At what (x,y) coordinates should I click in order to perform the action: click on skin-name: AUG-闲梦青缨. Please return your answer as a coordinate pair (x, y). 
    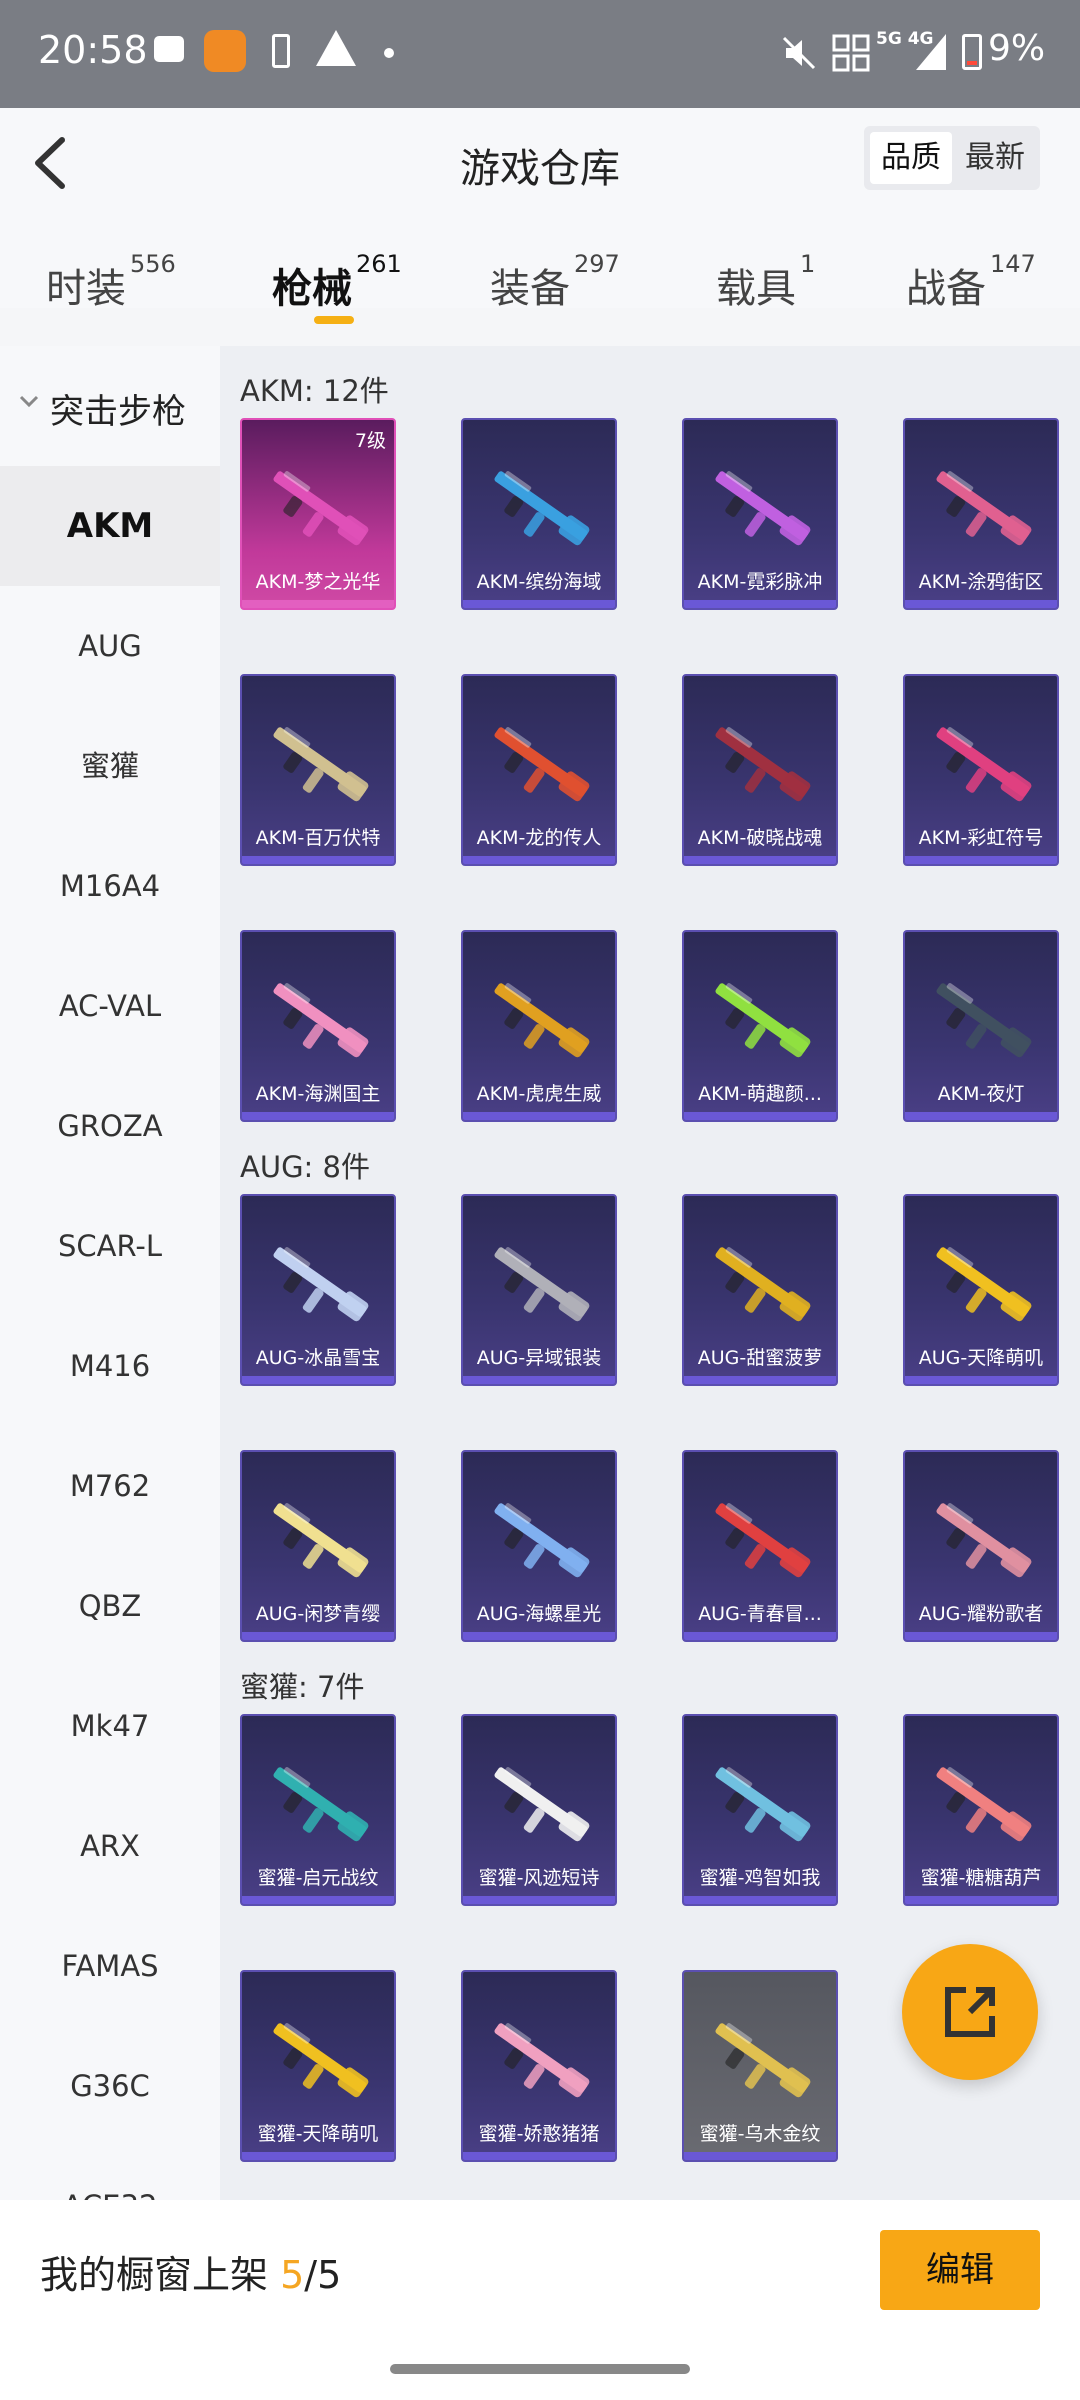
    Looking at the image, I should click on (318, 1614).